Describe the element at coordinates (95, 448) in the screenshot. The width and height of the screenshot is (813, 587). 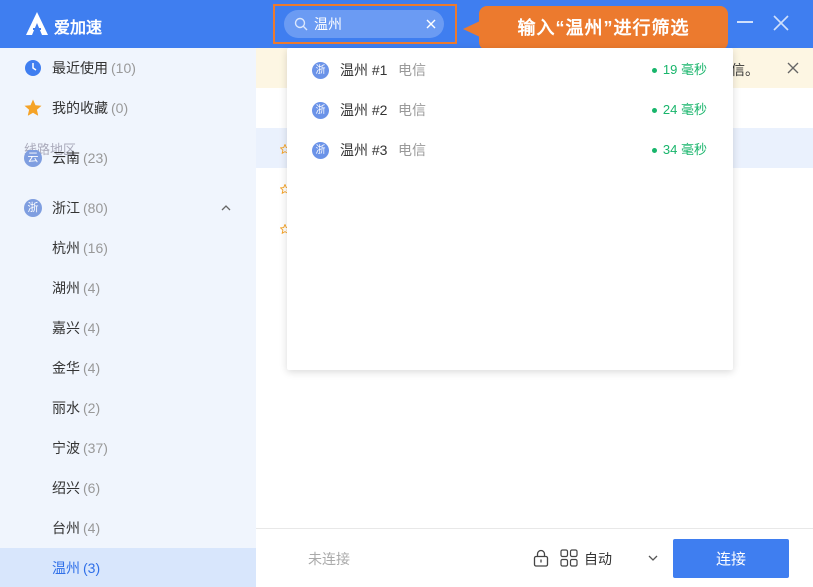
I see `sidebar-item-count: (37)` at that location.